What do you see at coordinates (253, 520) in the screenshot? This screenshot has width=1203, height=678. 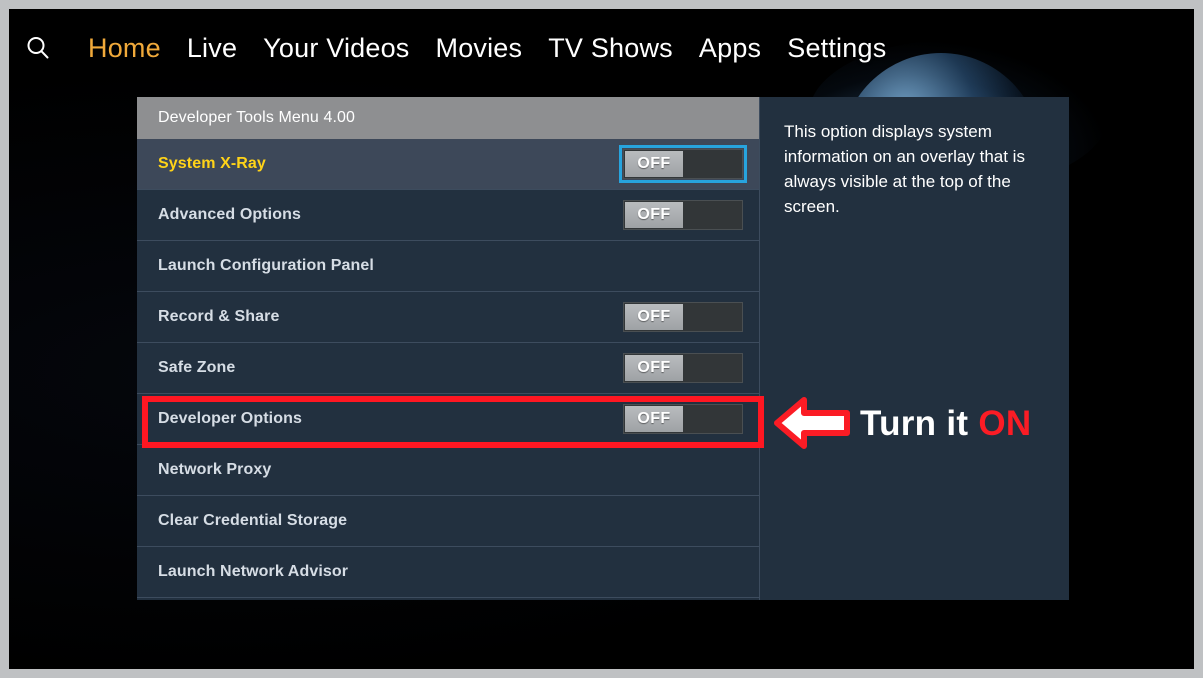 I see `menu-row-label: Clear Credential Storage` at bounding box center [253, 520].